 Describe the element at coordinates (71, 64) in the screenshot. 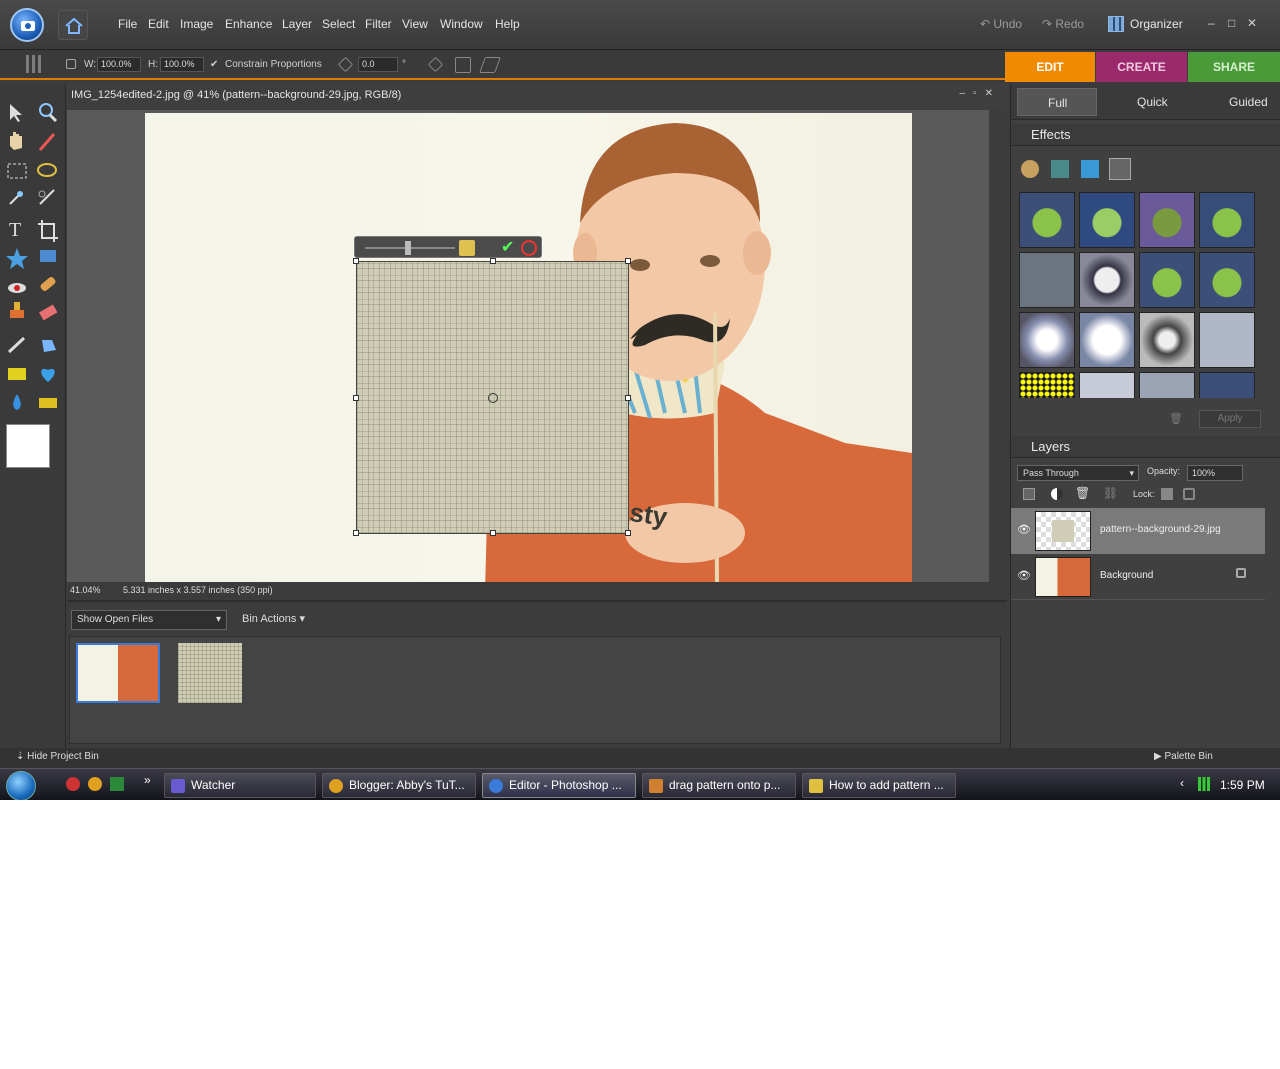

I see `reference-point-icon` at that location.